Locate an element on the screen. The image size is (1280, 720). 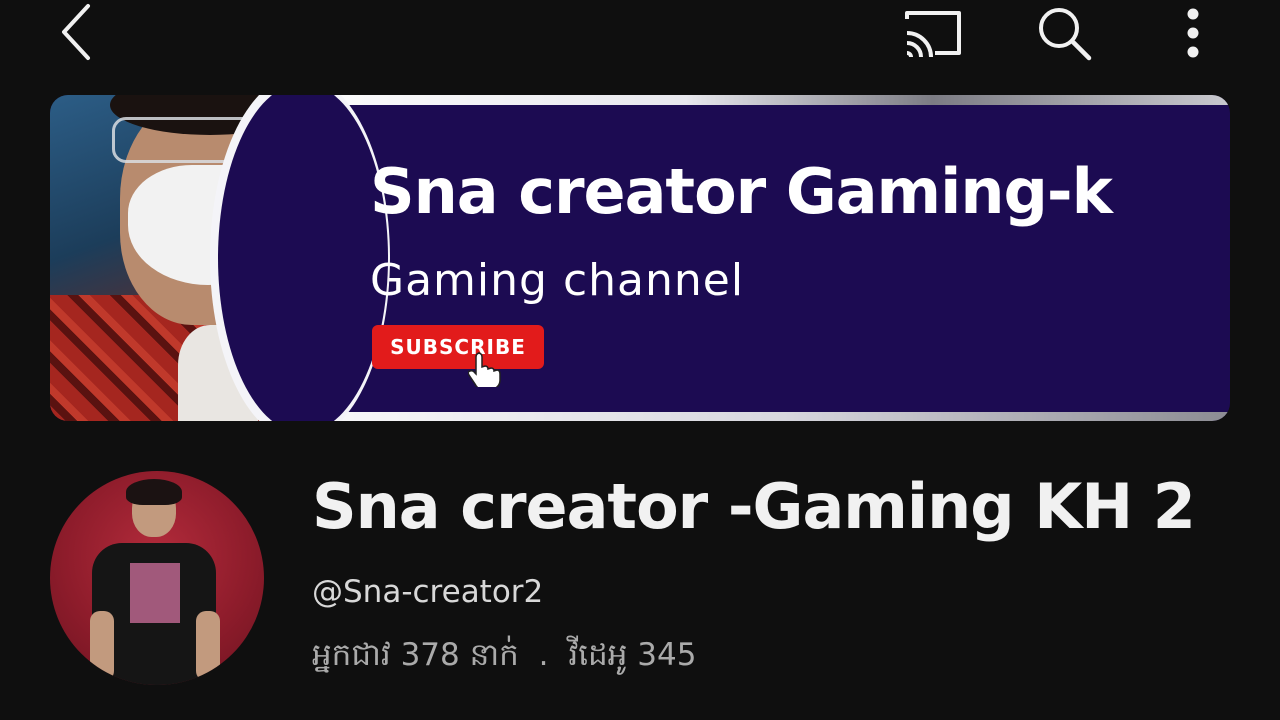
cast-icon is located at coordinates (933, 34).